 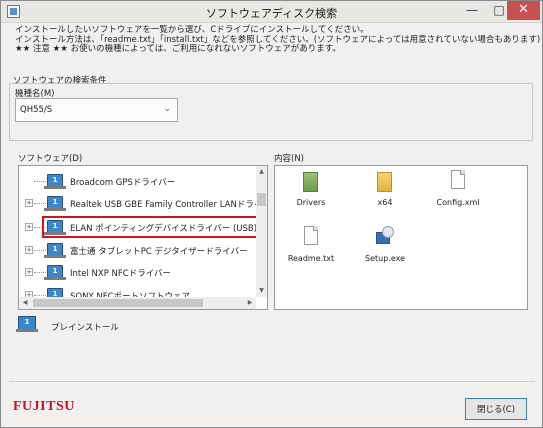 What do you see at coordinates (496, 409) in the screenshot?
I see `close-button: 閉じる(C)` at bounding box center [496, 409].